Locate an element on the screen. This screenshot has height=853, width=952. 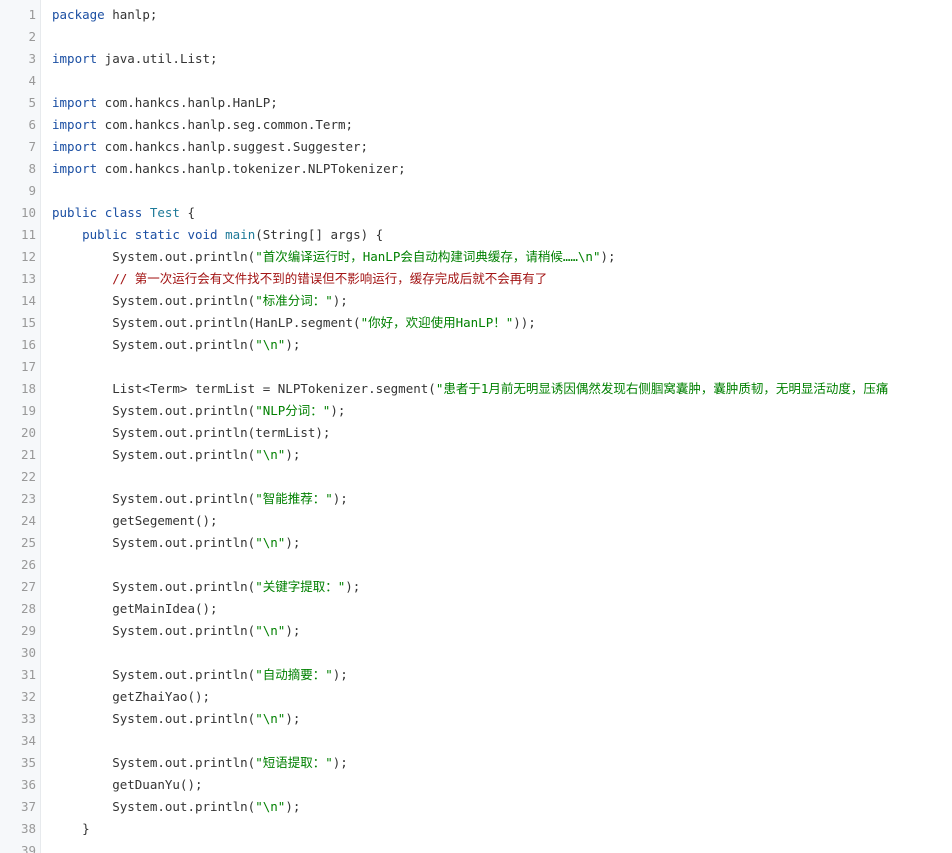
line-number: 3 is located at coordinates (32, 58).